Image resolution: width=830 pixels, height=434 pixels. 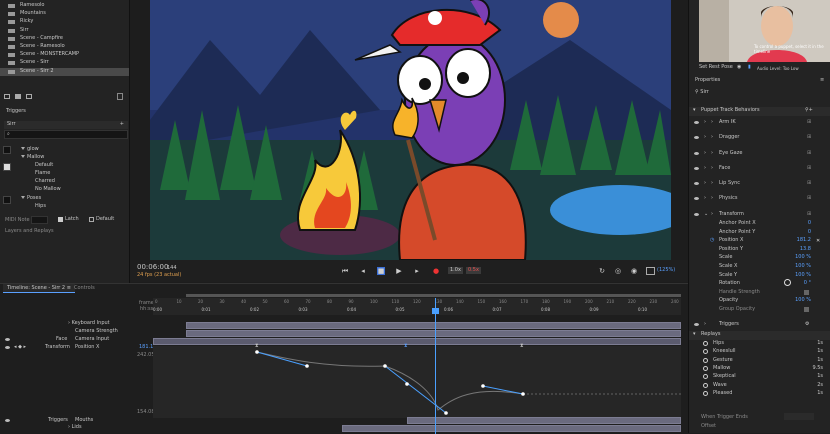 What do you see at coordinates (759, 377) in the screenshot?
I see `replay-item: Skeptical 1s` at bounding box center [759, 377].